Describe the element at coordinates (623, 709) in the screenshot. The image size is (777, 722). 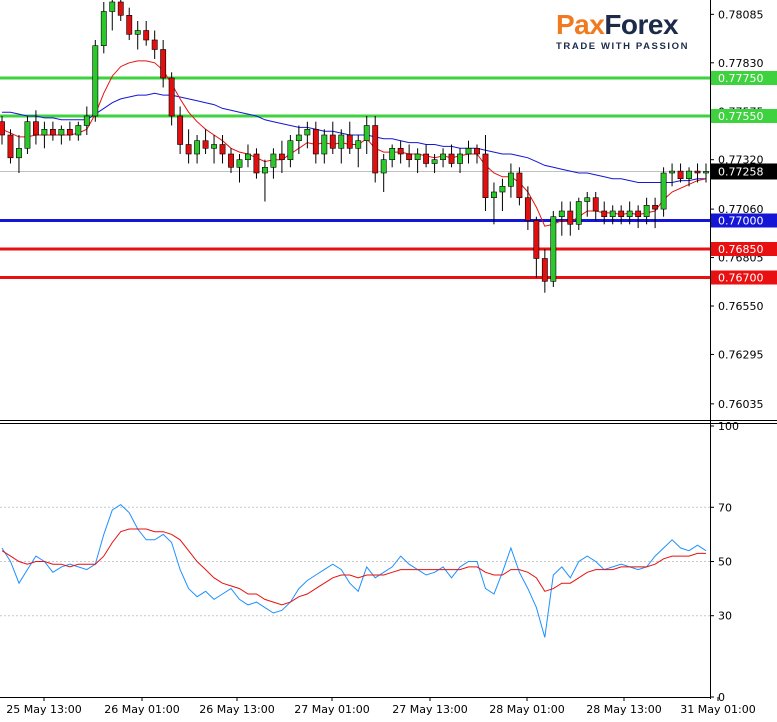
I see `time-tick-label: 28 May 13:00` at that location.